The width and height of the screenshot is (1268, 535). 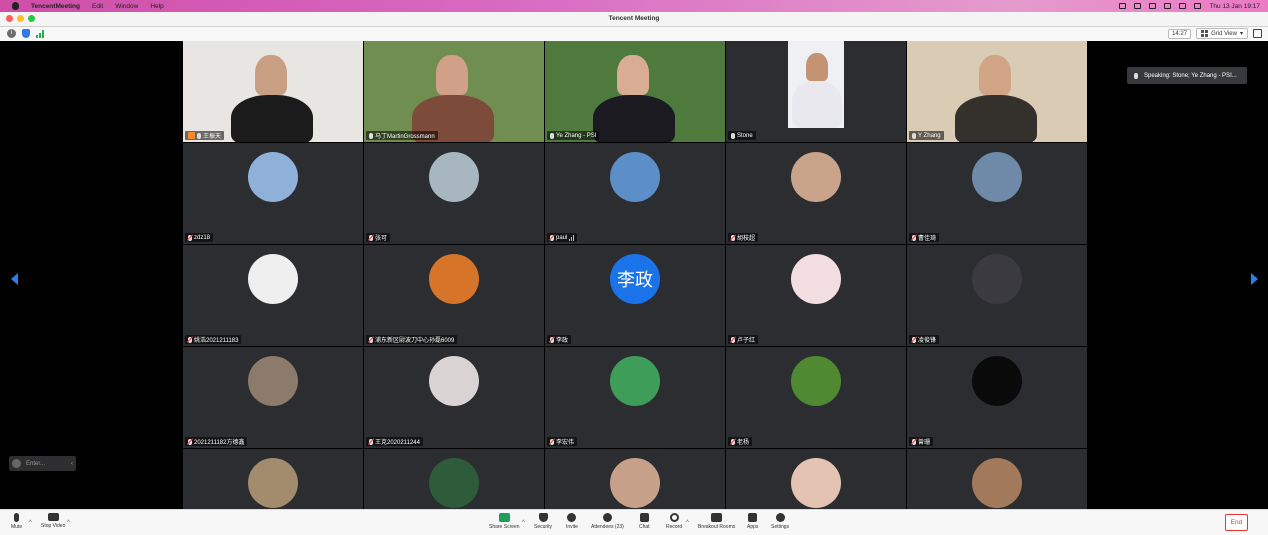 I want to click on status-icon-cloud, so click(x=1123, y=6).